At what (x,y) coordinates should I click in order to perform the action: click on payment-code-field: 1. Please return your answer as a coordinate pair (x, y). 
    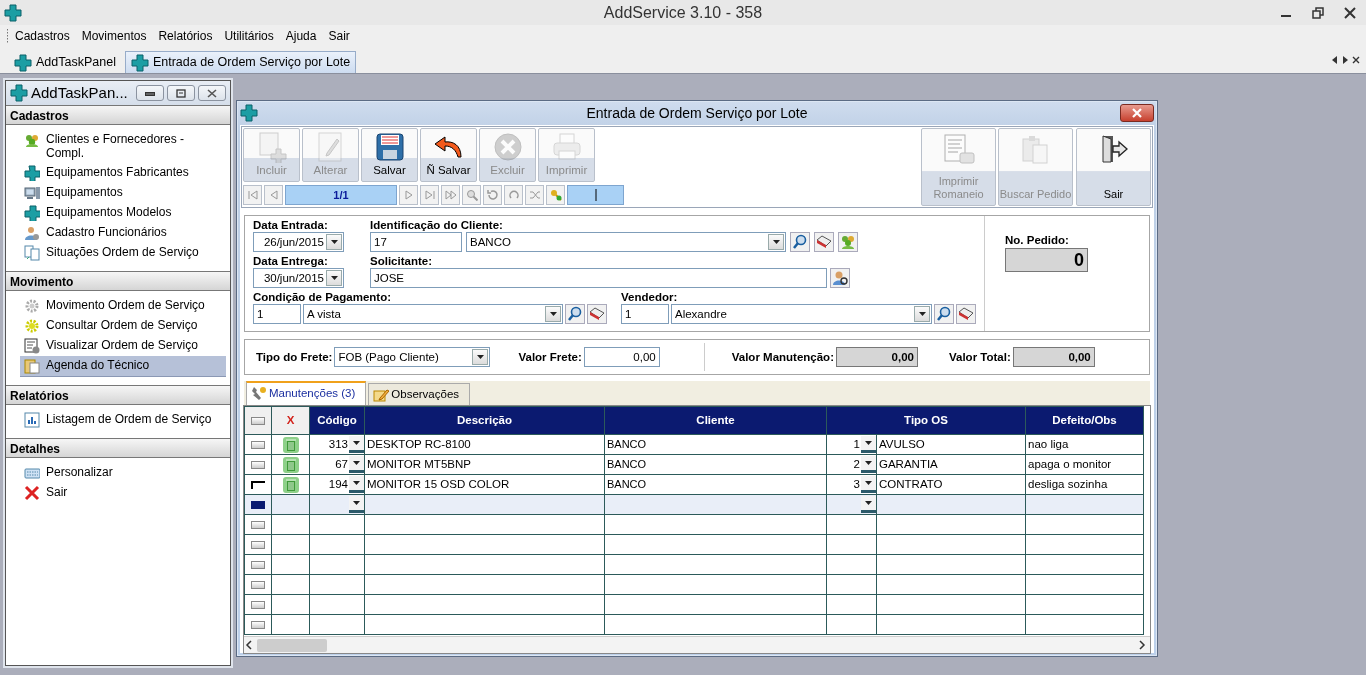
    Looking at the image, I should click on (277, 314).